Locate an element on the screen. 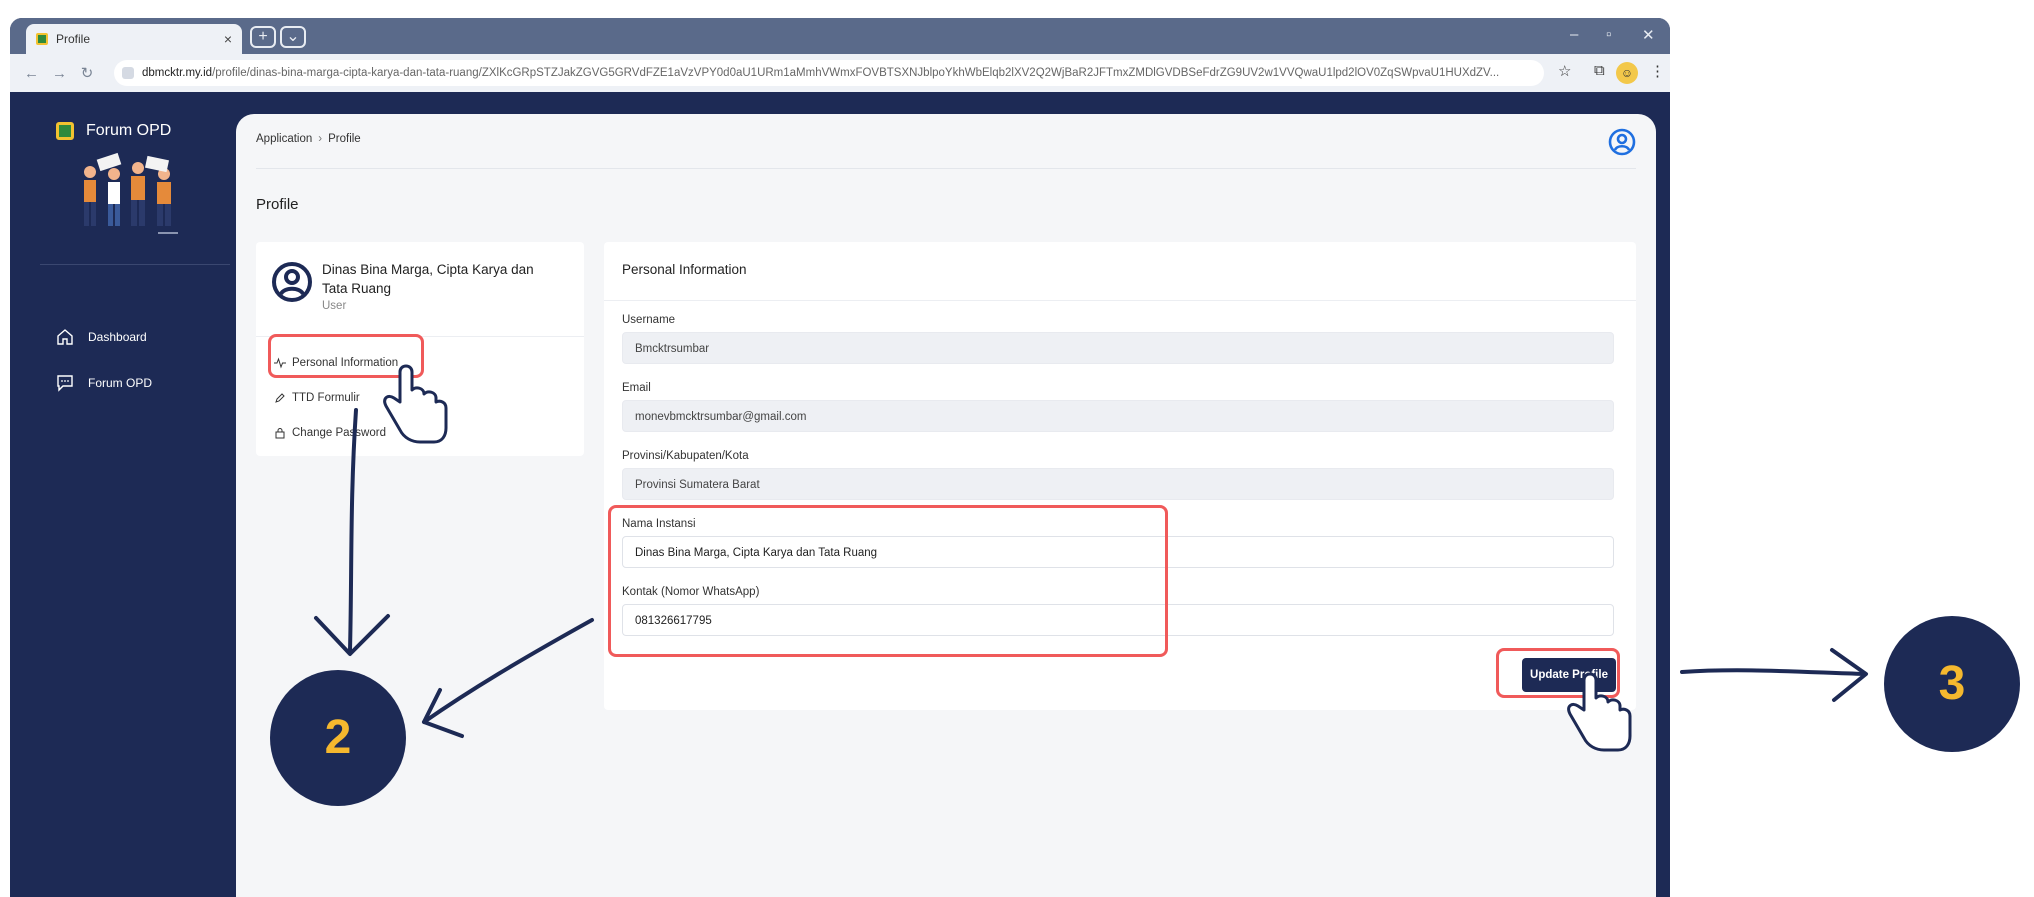 Image resolution: width=2034 pixels, height=897 pixels. home-icon is located at coordinates (65, 337).